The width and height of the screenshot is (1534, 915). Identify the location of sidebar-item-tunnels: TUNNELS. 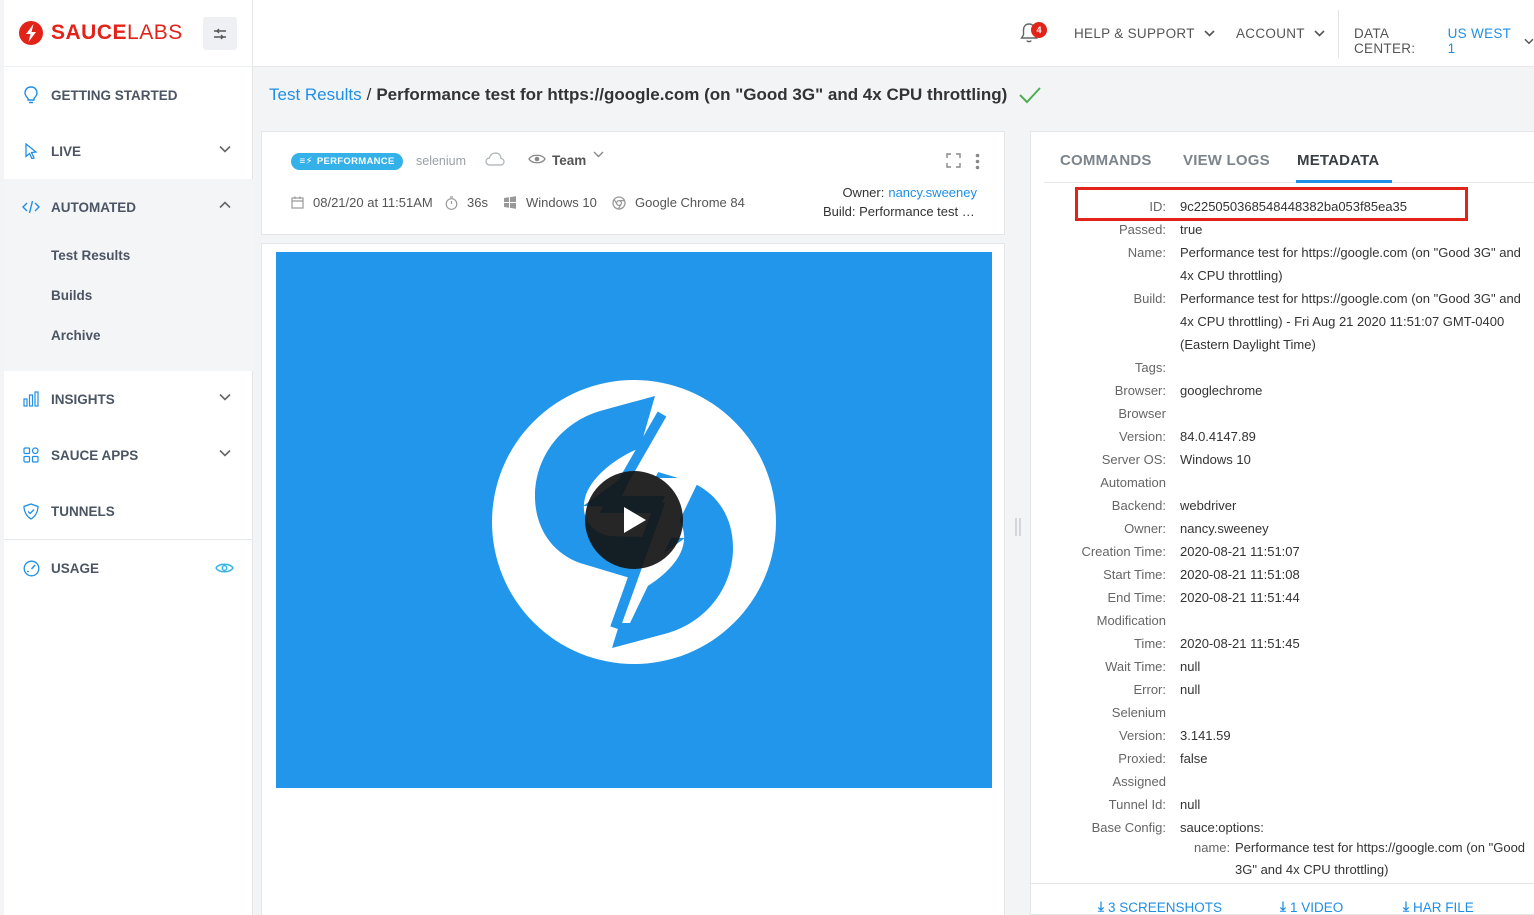
(128, 511).